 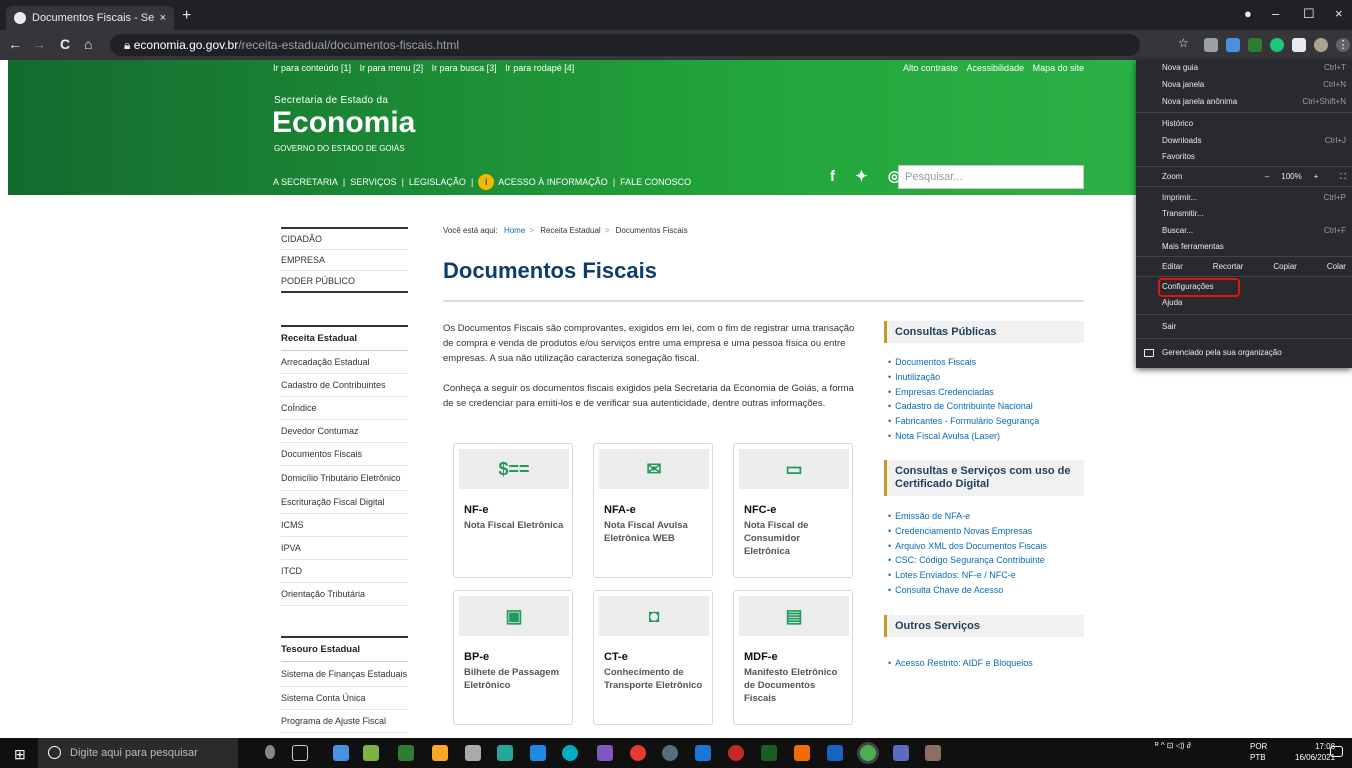 I want to click on sidebar-item: Sistema de Finanças Estaduais, so click(x=344, y=674).